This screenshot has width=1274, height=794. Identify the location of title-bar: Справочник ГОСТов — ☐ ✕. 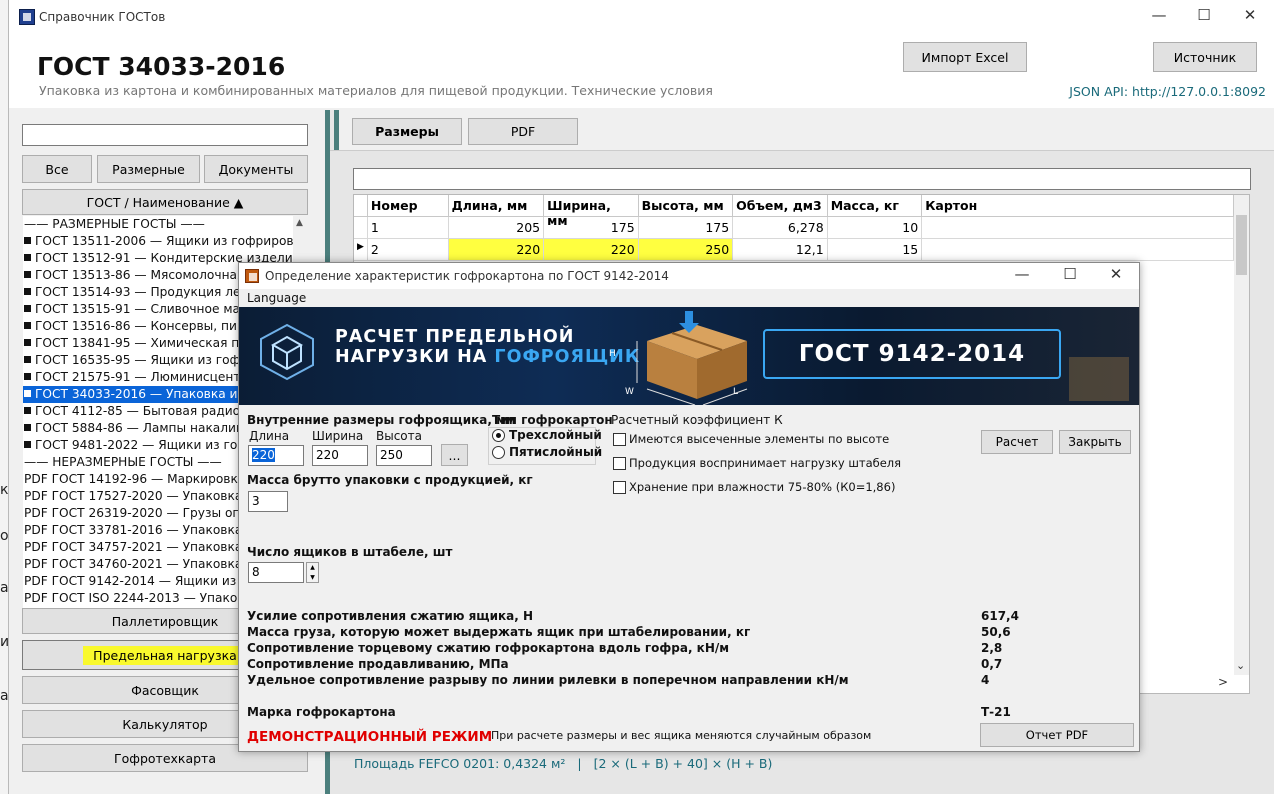
(641, 17).